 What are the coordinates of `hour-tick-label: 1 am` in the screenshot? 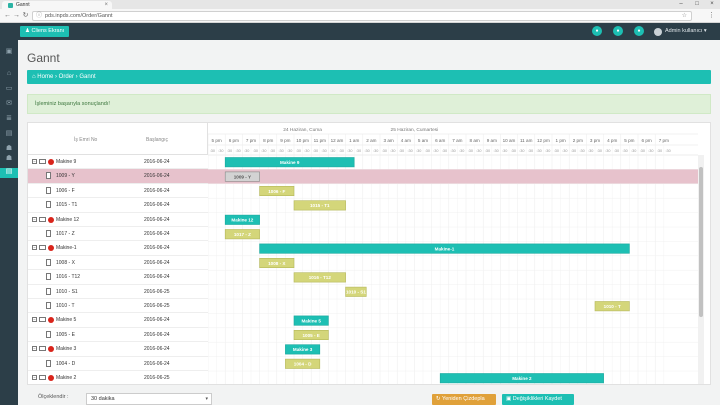 It's located at (354, 140).